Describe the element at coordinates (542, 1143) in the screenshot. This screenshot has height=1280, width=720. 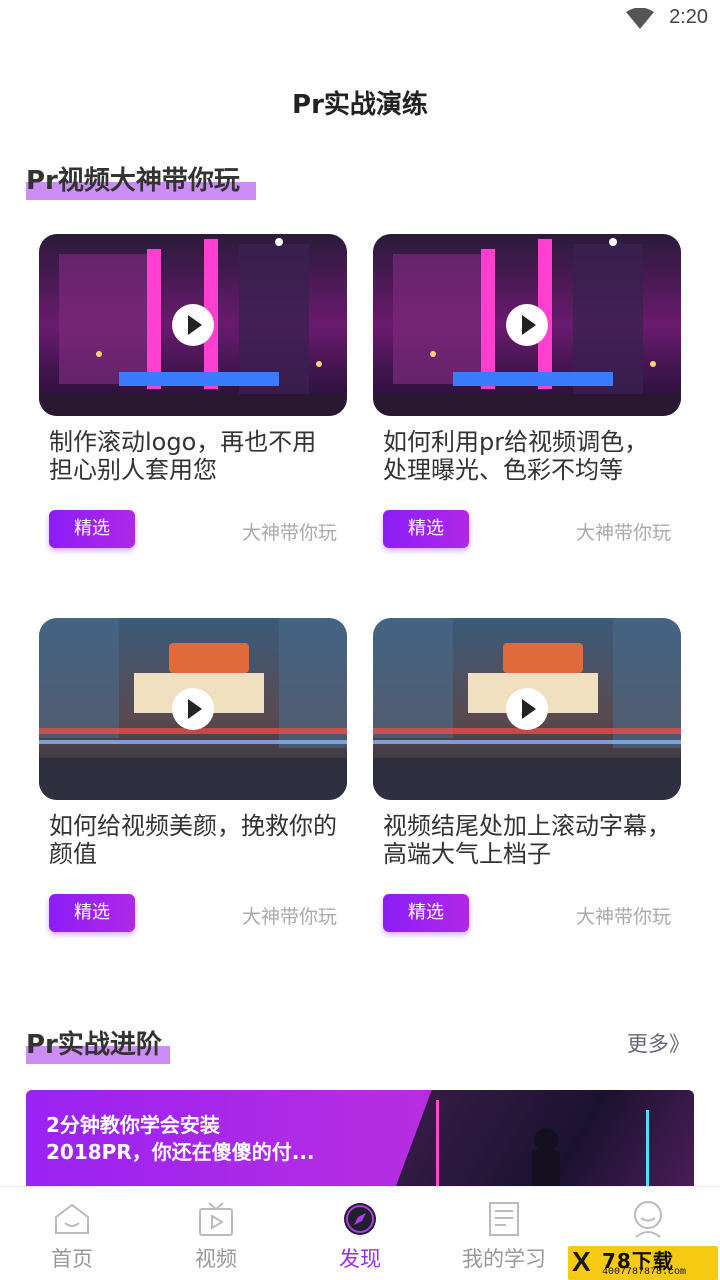
I see `banner-scene` at that location.